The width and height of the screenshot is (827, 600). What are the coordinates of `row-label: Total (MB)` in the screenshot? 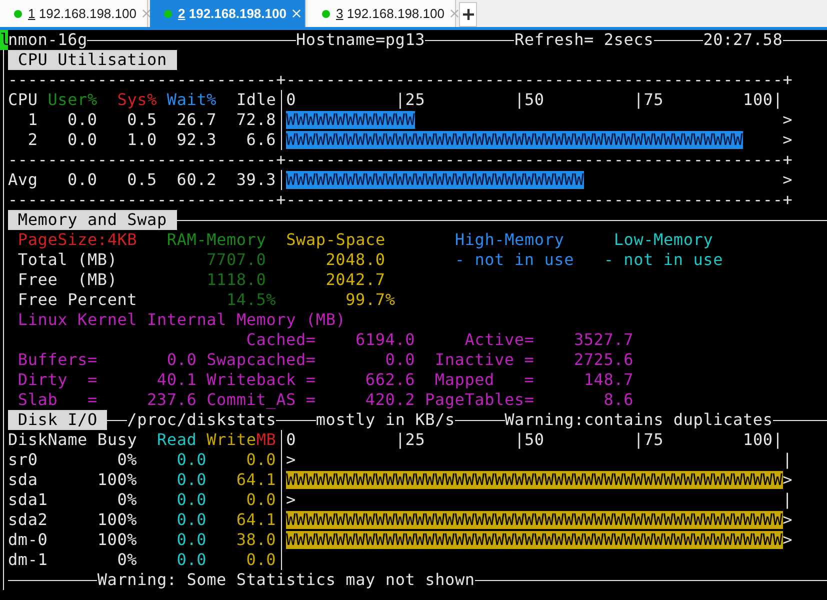 It's located at (68, 260).